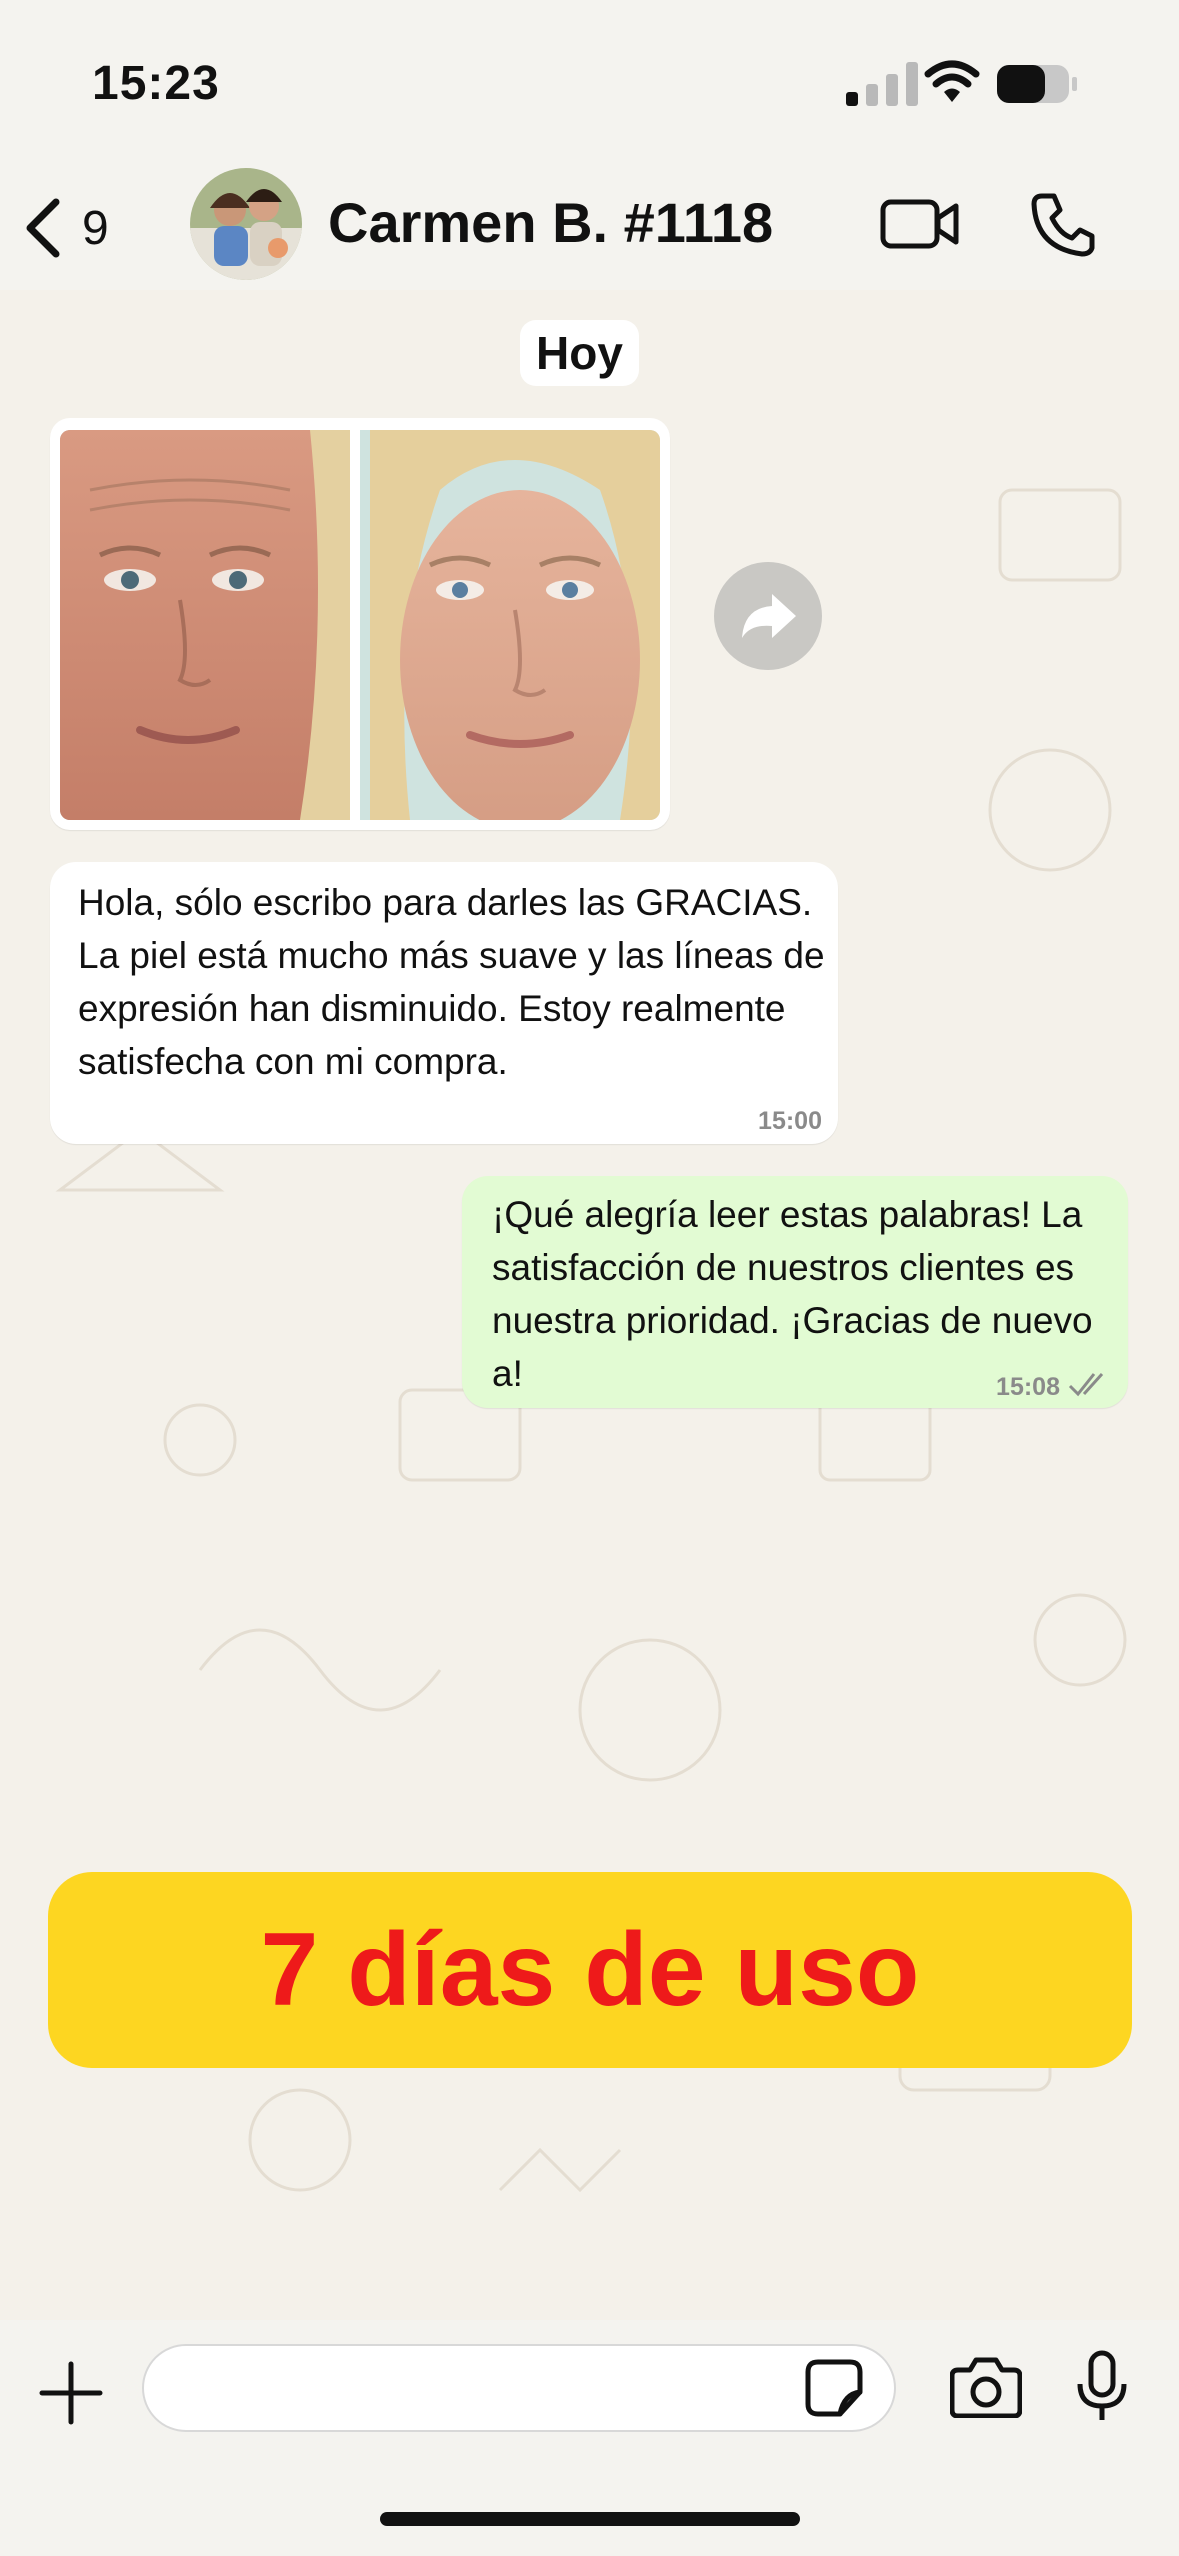 The width and height of the screenshot is (1179, 2556). I want to click on contact-avatar, so click(246, 224).